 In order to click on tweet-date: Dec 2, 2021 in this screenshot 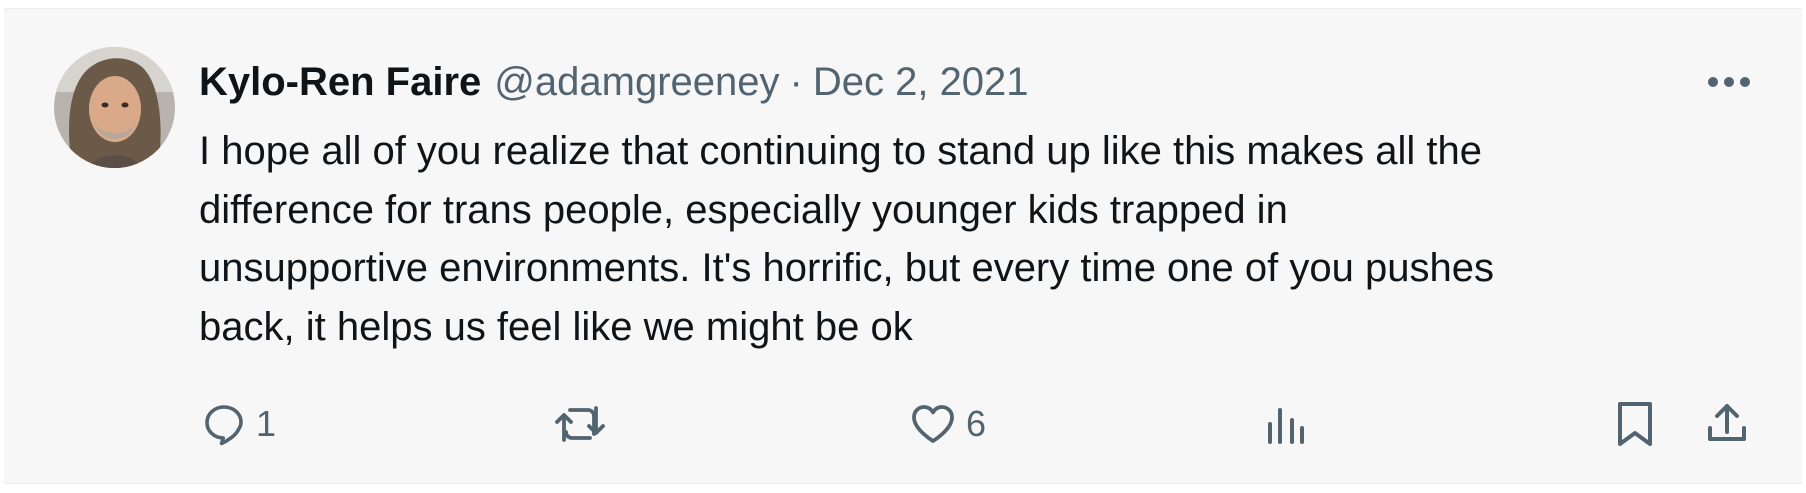, I will do `click(921, 82)`.